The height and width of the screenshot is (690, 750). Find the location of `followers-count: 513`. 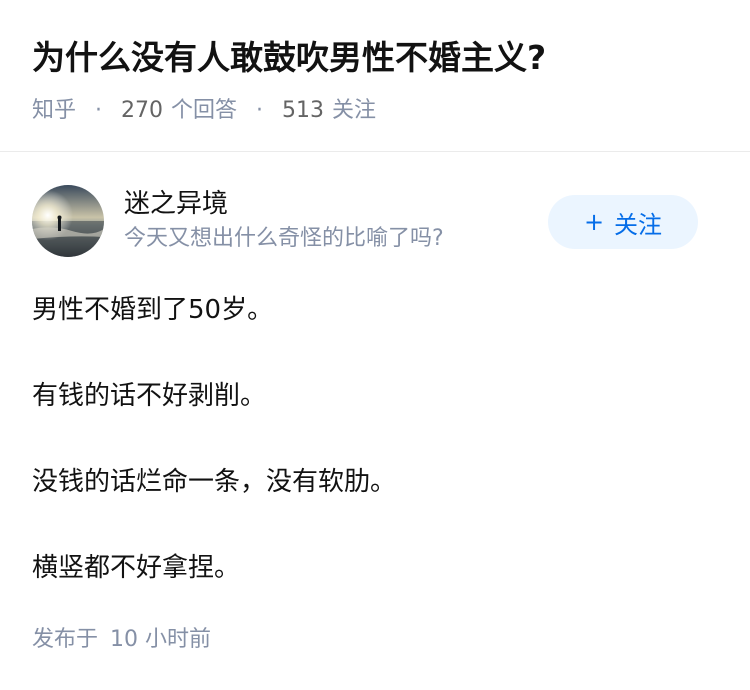

followers-count: 513 is located at coordinates (303, 110).